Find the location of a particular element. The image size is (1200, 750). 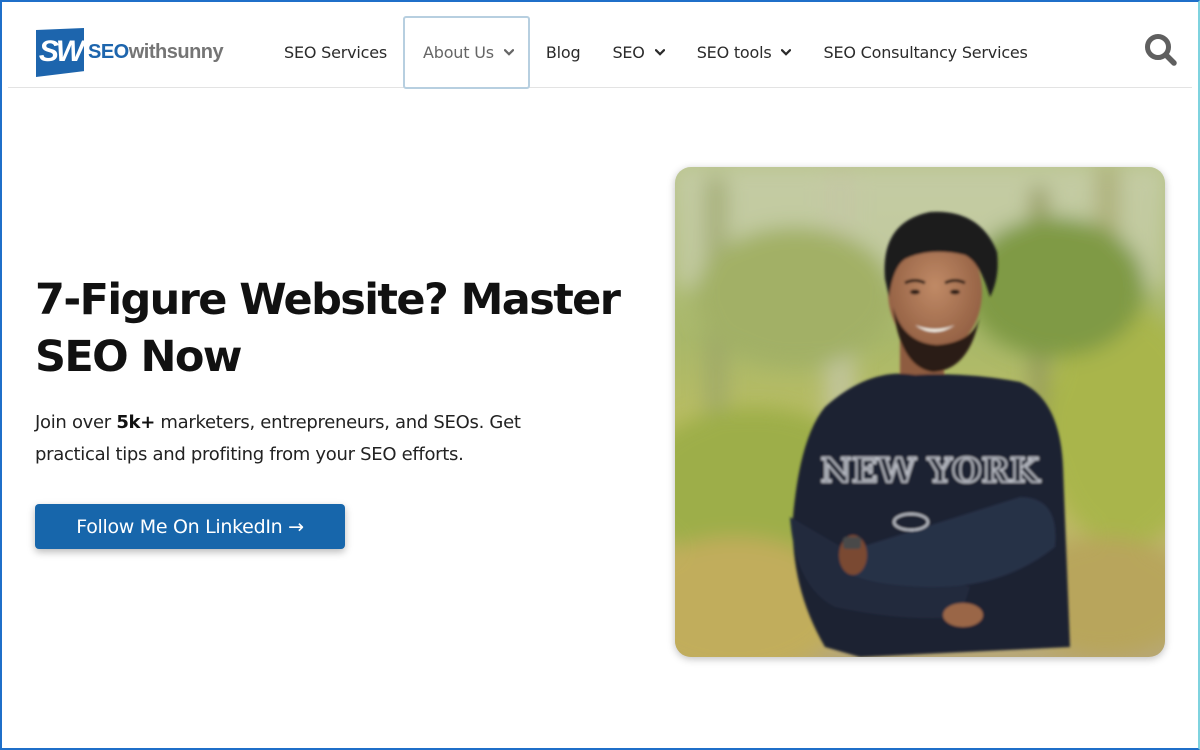

nav-item-seo-consultancy: SEO Consultancy Services is located at coordinates (925, 52).